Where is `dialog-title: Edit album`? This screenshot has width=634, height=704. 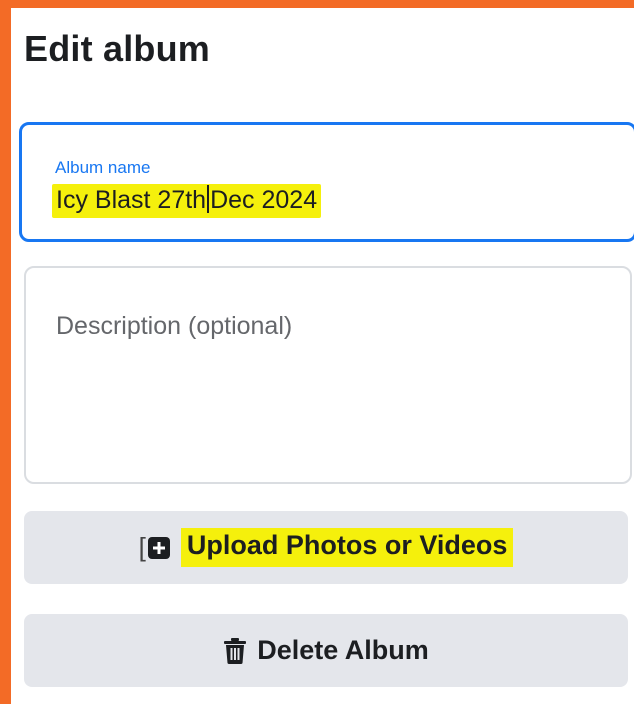
dialog-title: Edit album is located at coordinates (117, 48).